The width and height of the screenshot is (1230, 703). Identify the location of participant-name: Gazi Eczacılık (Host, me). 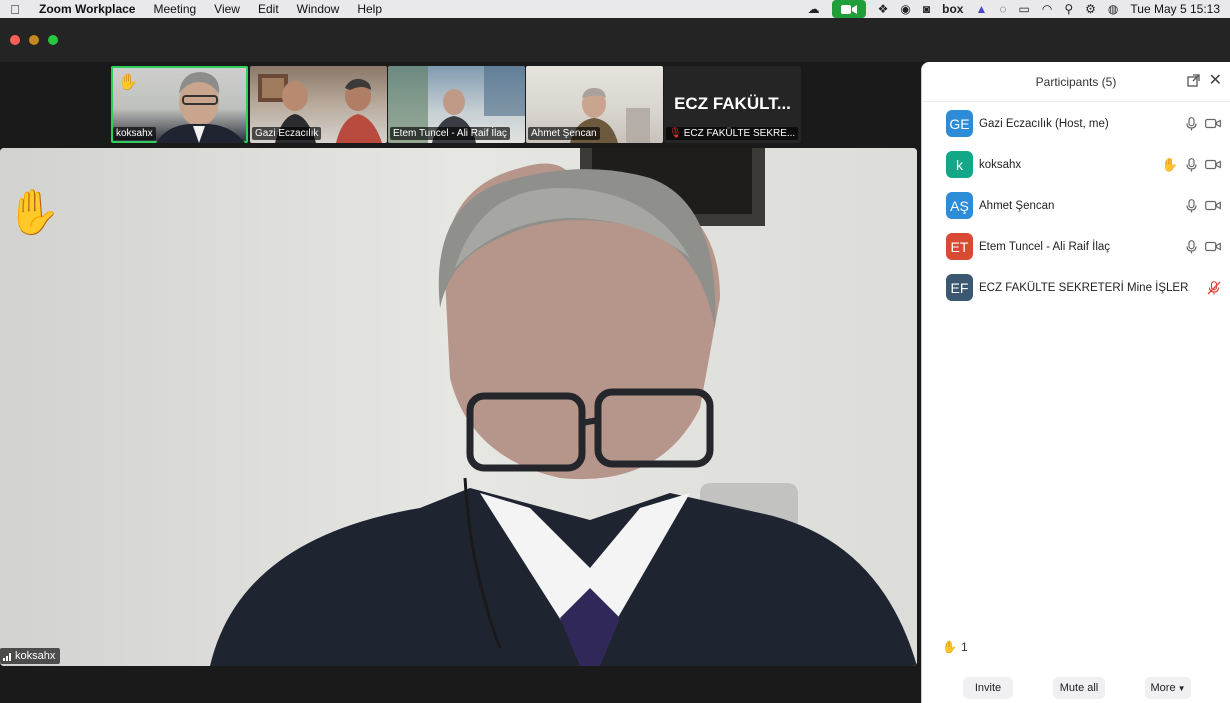
(1044, 123).